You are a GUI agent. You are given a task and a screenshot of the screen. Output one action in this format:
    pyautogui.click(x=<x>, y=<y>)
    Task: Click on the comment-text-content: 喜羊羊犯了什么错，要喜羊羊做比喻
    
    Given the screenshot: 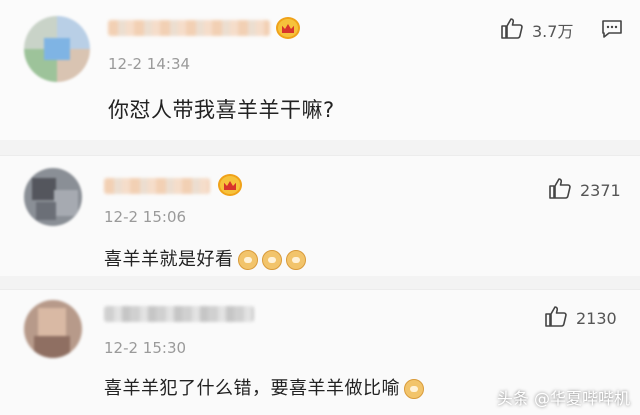 What is the action you would take?
    pyautogui.click(x=252, y=388)
    